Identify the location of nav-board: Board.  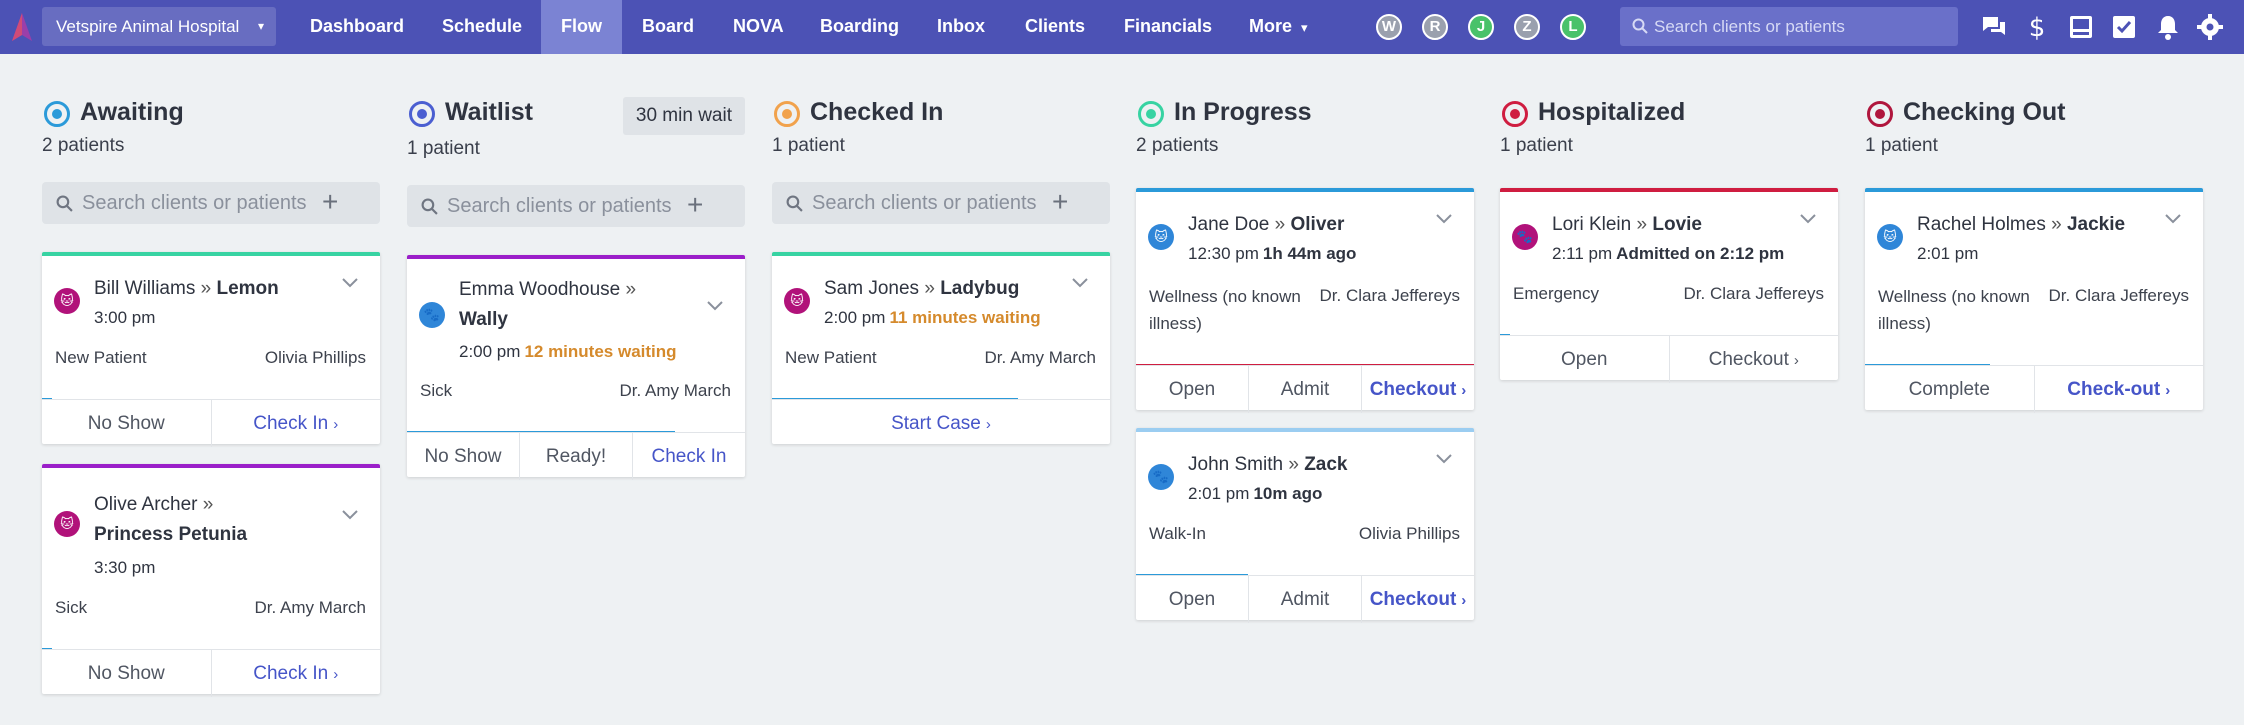
(668, 27).